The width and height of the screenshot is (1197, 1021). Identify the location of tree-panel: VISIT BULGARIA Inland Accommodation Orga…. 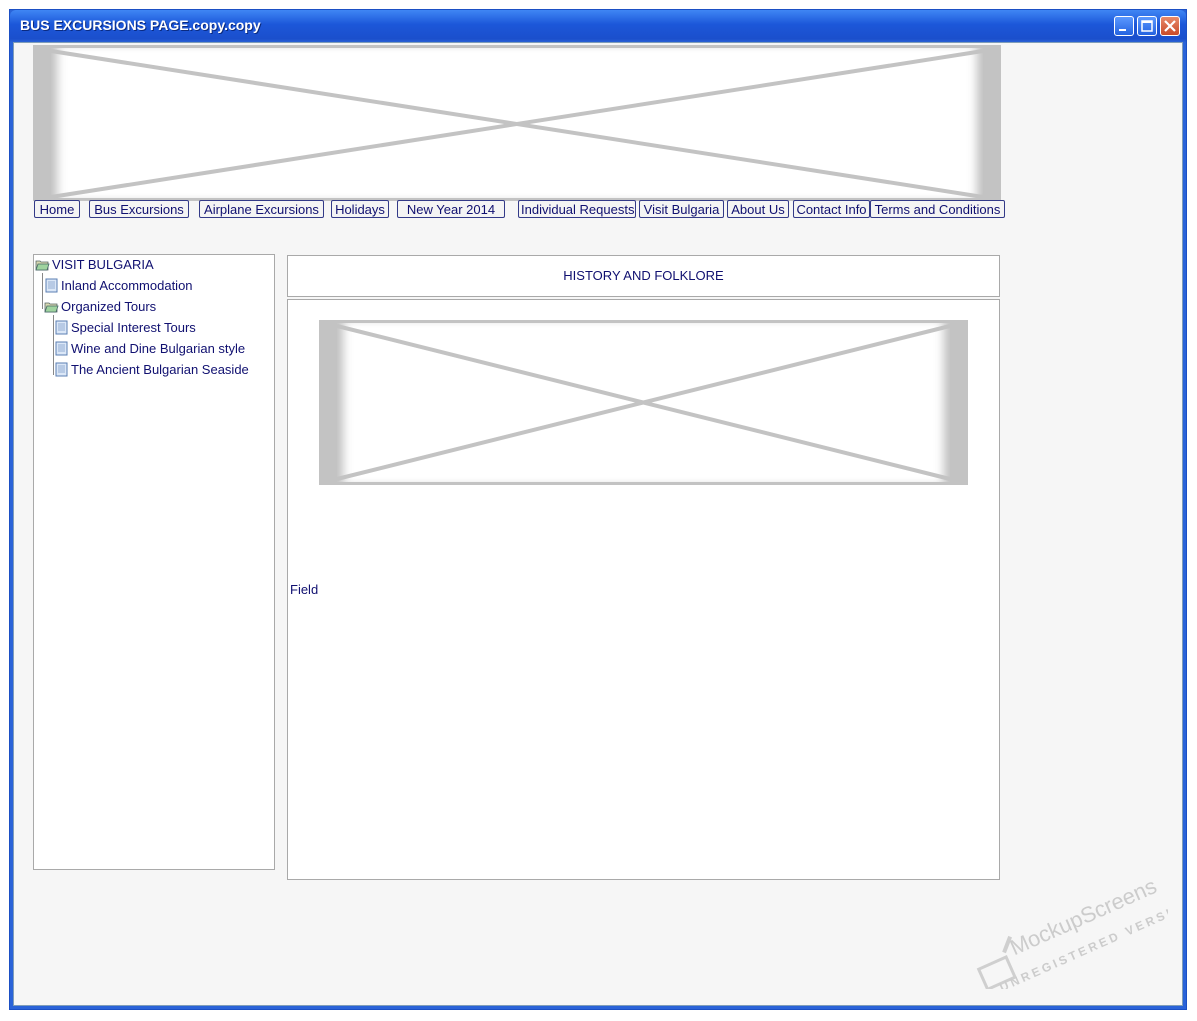
(154, 562).